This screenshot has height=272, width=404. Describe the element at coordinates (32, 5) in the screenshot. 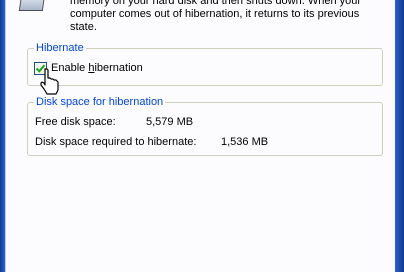

I see `hibernate-computer-icon` at that location.